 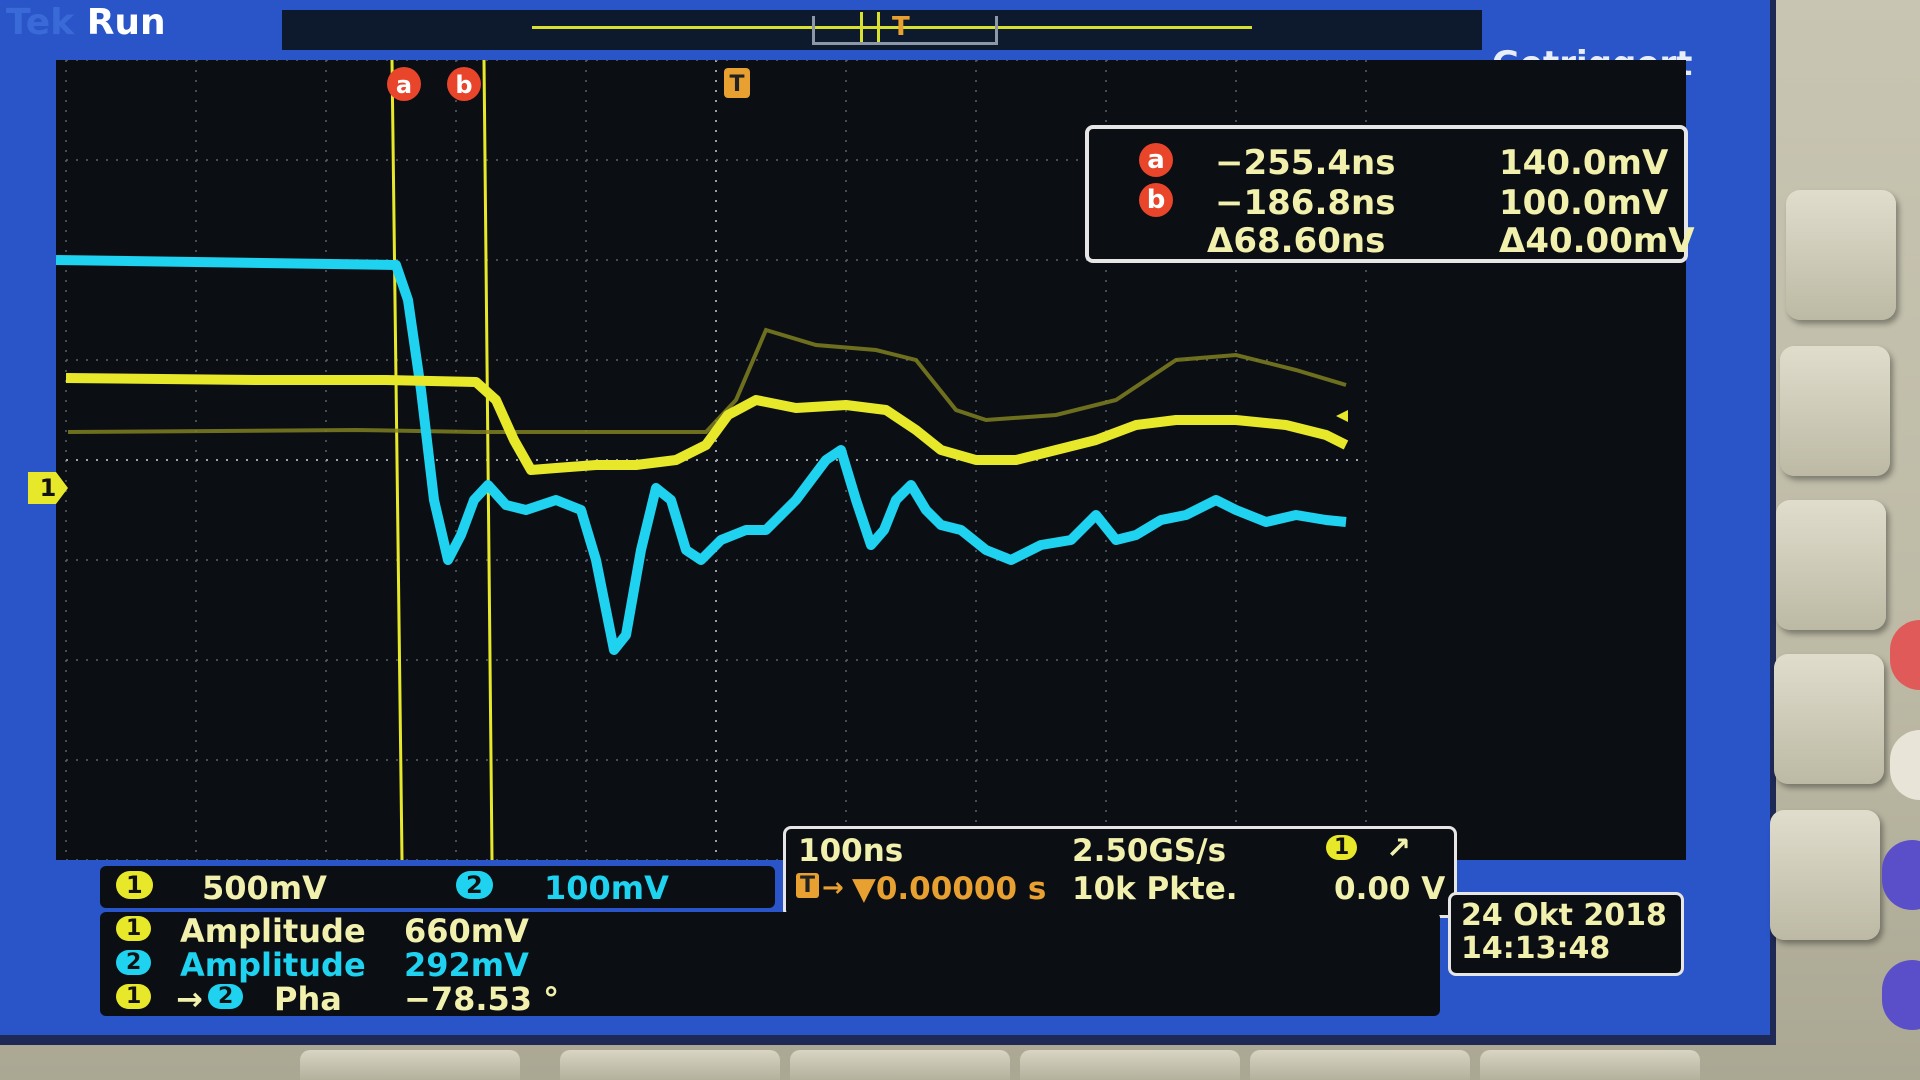 What do you see at coordinates (833, 888) in the screenshot?
I see `trigger-position-arrow-icon: →` at bounding box center [833, 888].